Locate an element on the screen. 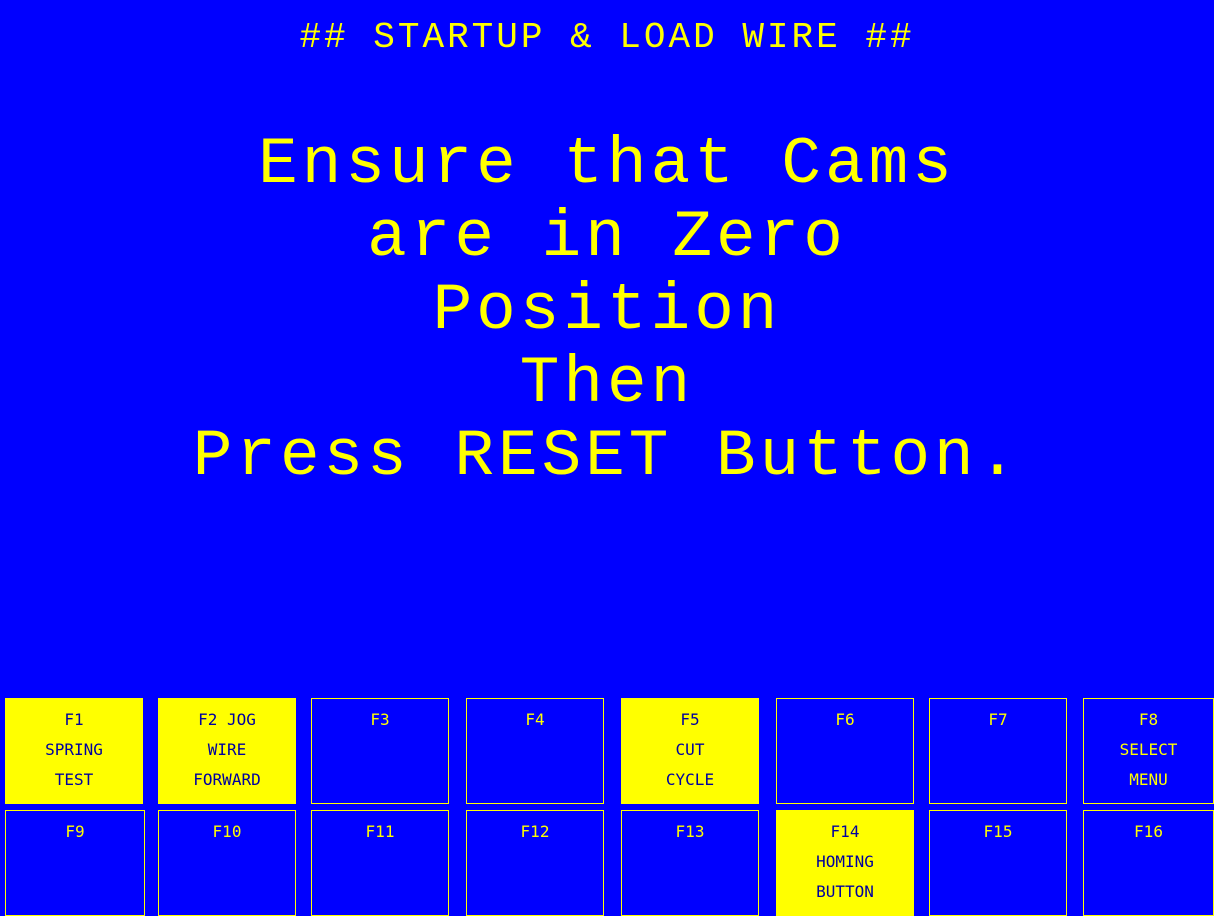 This screenshot has width=1214, height=916. message-line: Ensure that Cams is located at coordinates (607, 164).